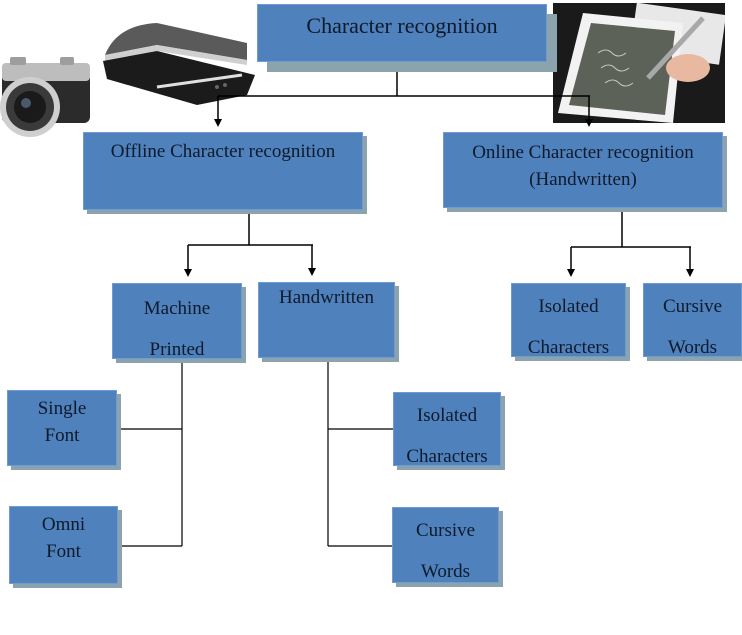  I want to click on node-omni-font: Omni Font, so click(63, 545).